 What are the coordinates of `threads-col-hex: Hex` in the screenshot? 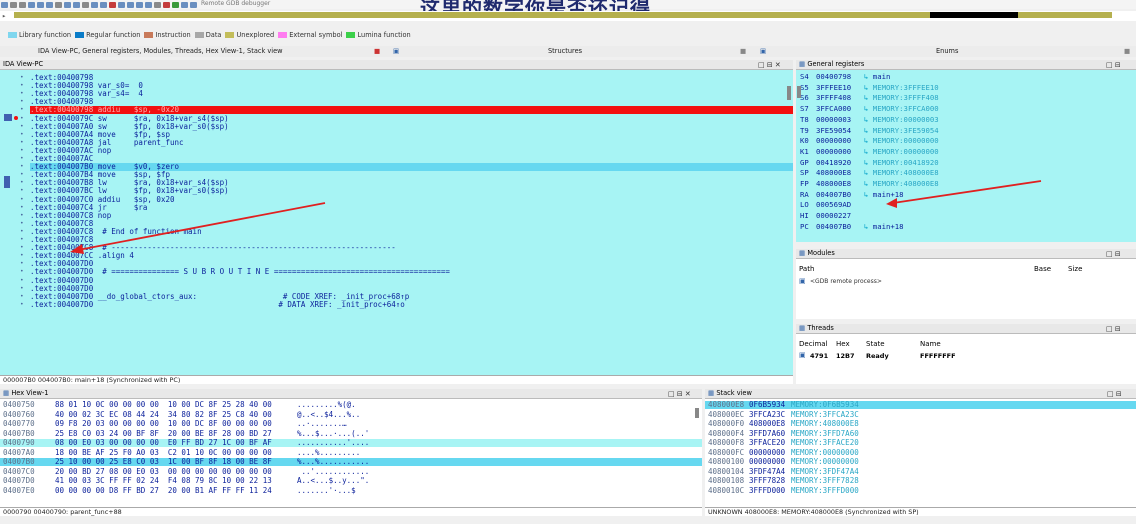 It's located at (843, 344).